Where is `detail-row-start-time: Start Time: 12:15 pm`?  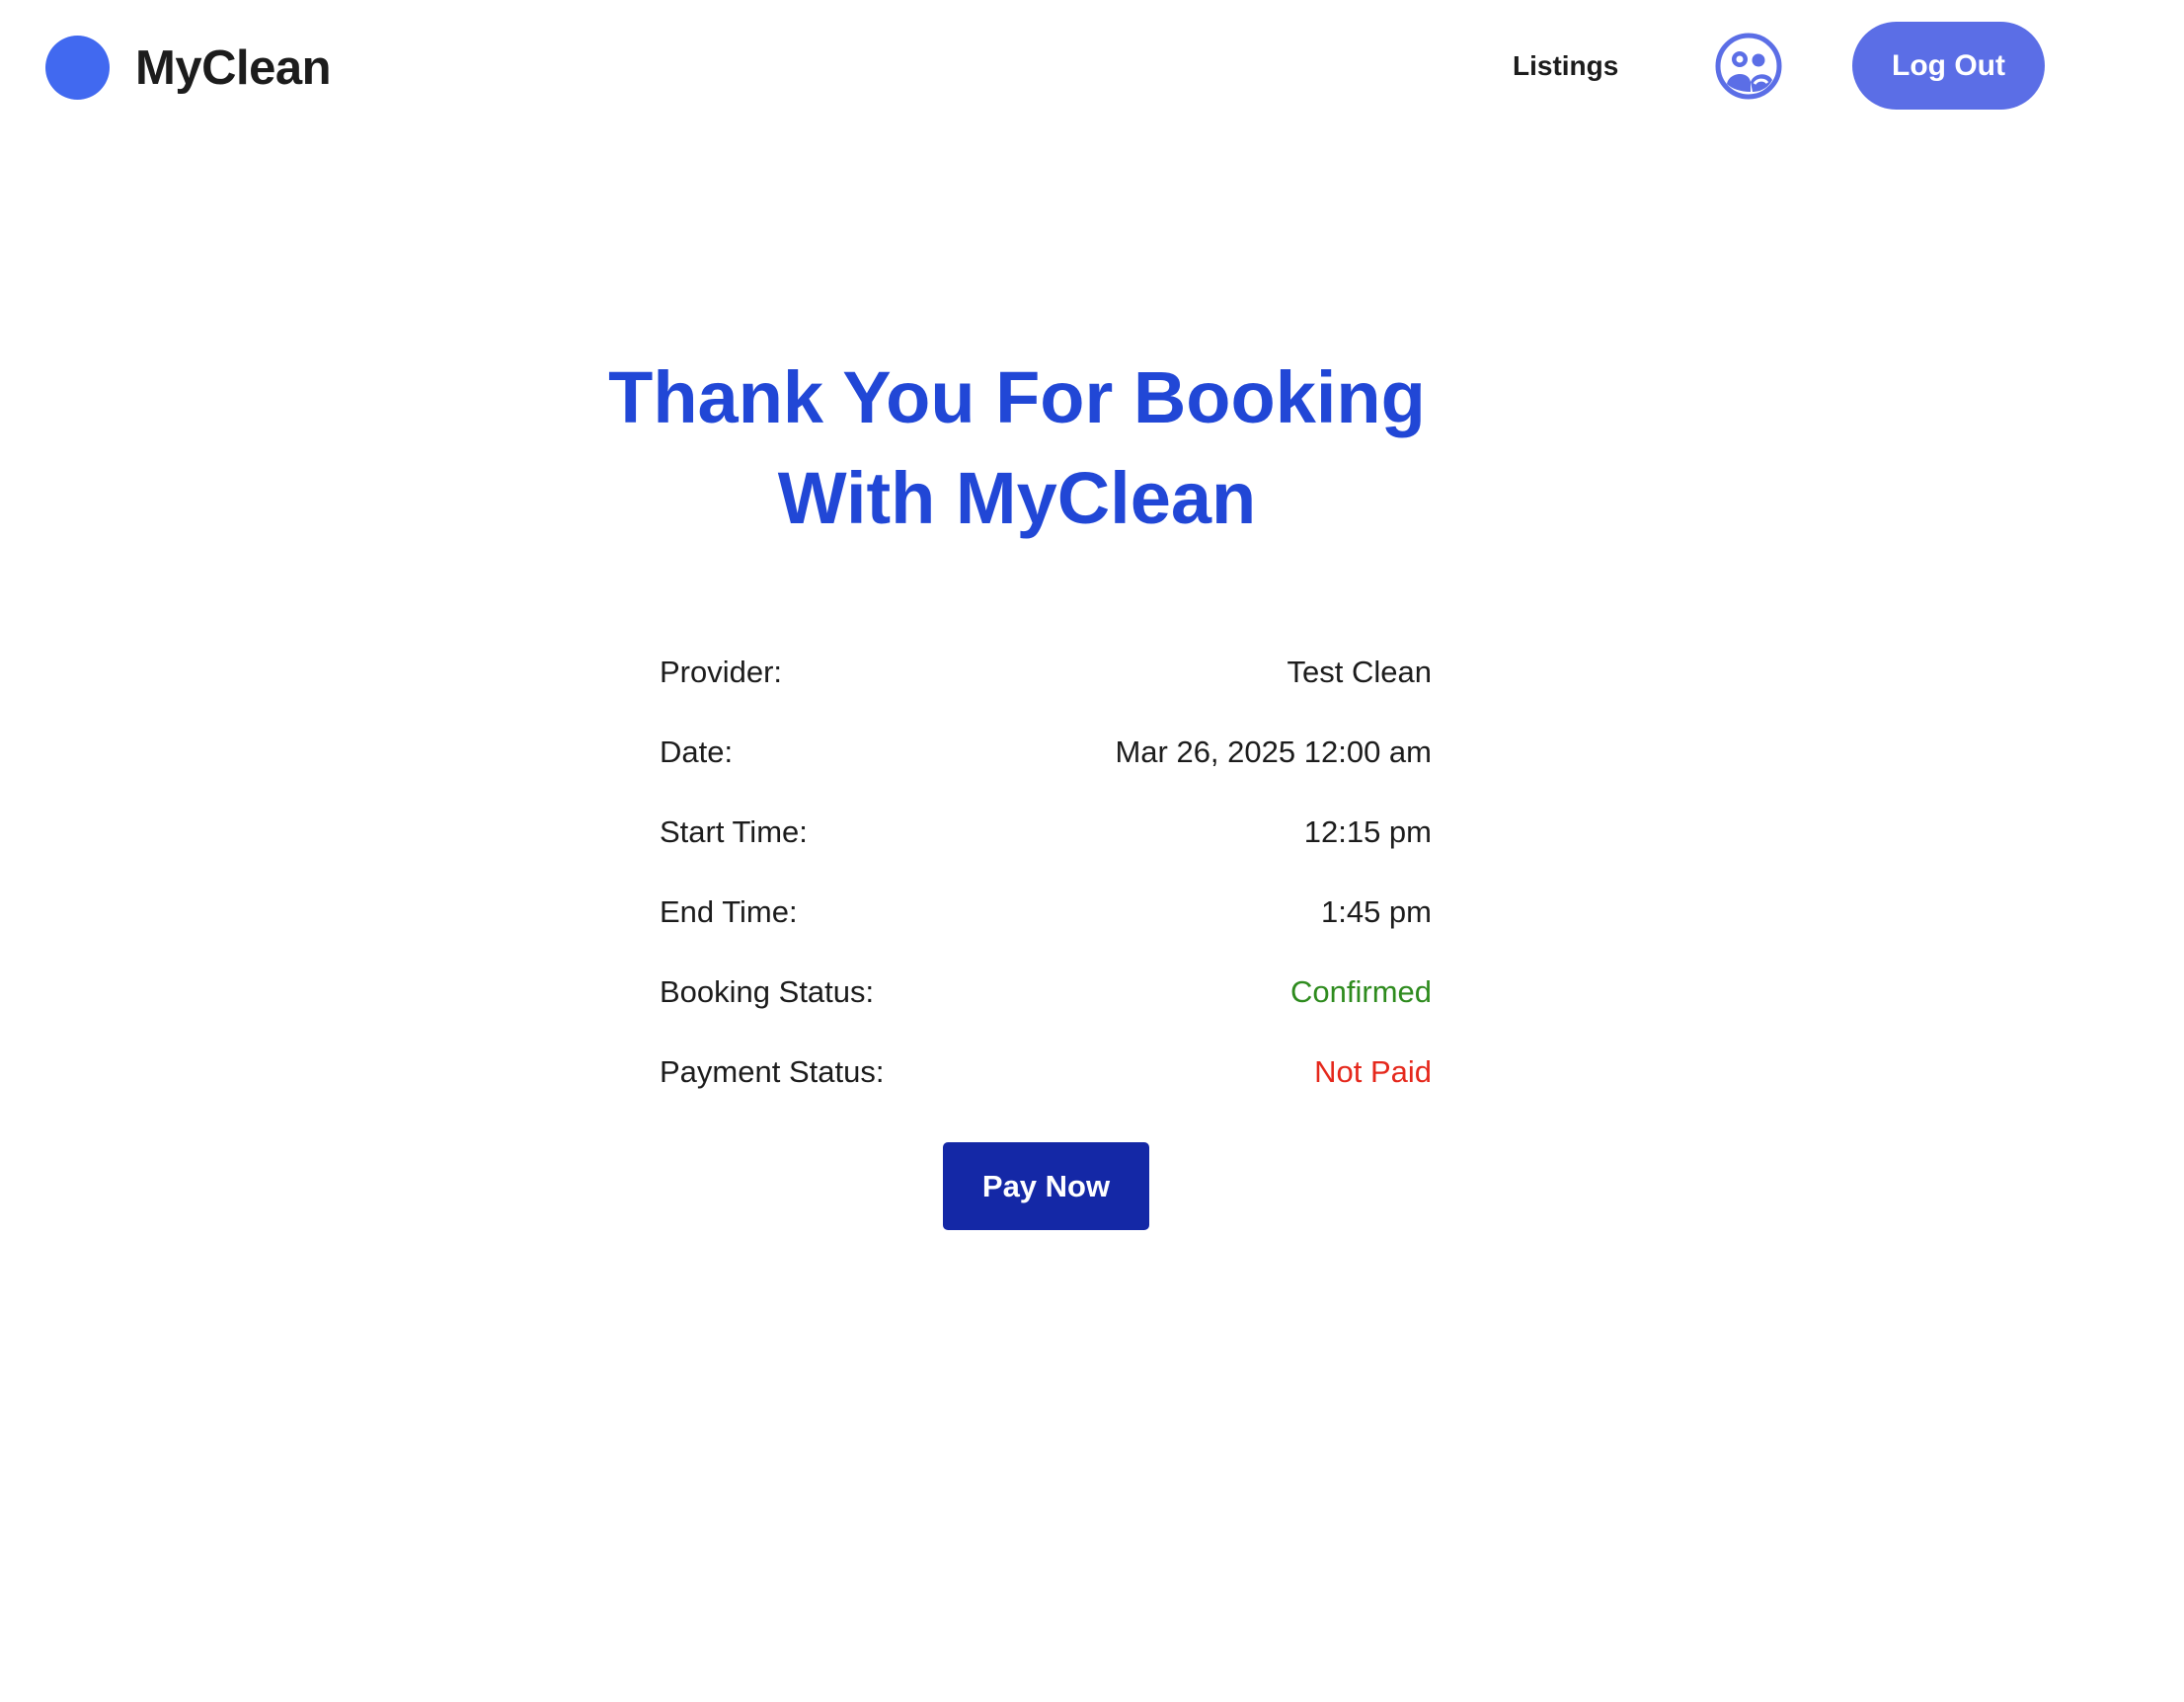
detail-row-start-time: Start Time: 12:15 pm is located at coordinates (1046, 832).